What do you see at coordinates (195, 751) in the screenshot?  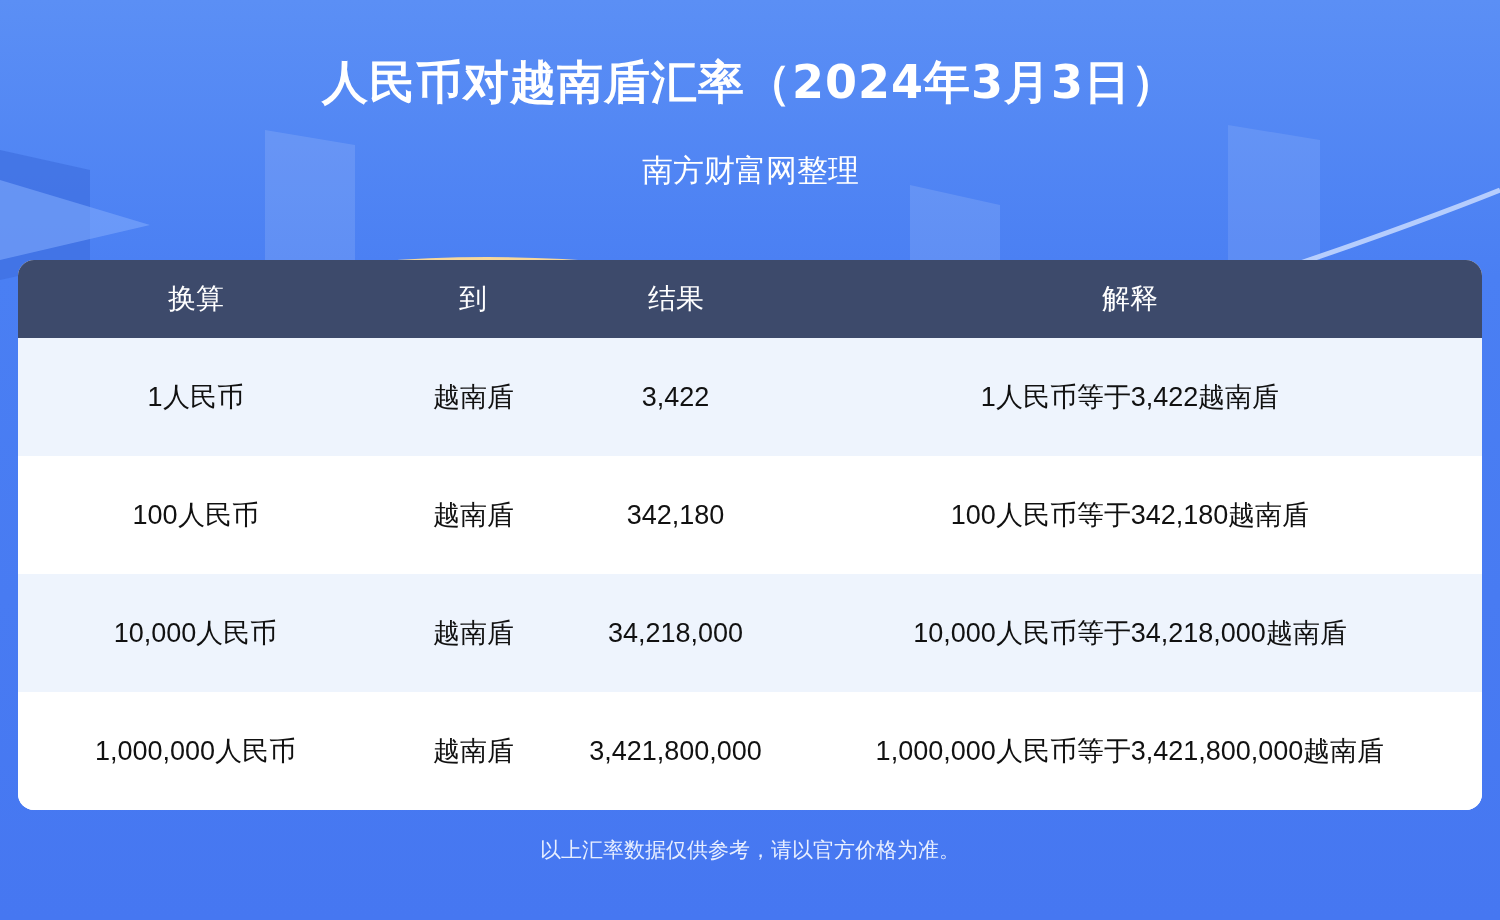 I see `table-cell-text: 1,000,000人民币` at bounding box center [195, 751].